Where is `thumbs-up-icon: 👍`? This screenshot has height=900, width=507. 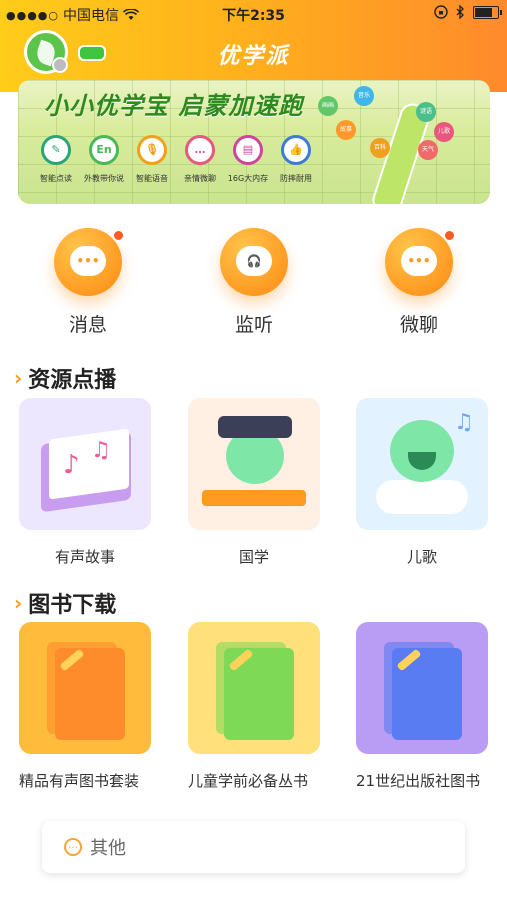 thumbs-up-icon: 👍 is located at coordinates (296, 150).